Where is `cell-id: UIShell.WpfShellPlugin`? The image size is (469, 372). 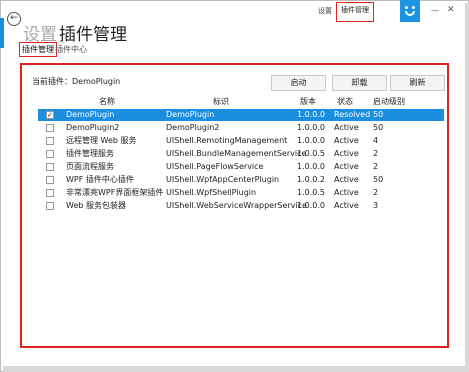
cell-id: UIShell.WpfShellPlugin is located at coordinates (211, 192).